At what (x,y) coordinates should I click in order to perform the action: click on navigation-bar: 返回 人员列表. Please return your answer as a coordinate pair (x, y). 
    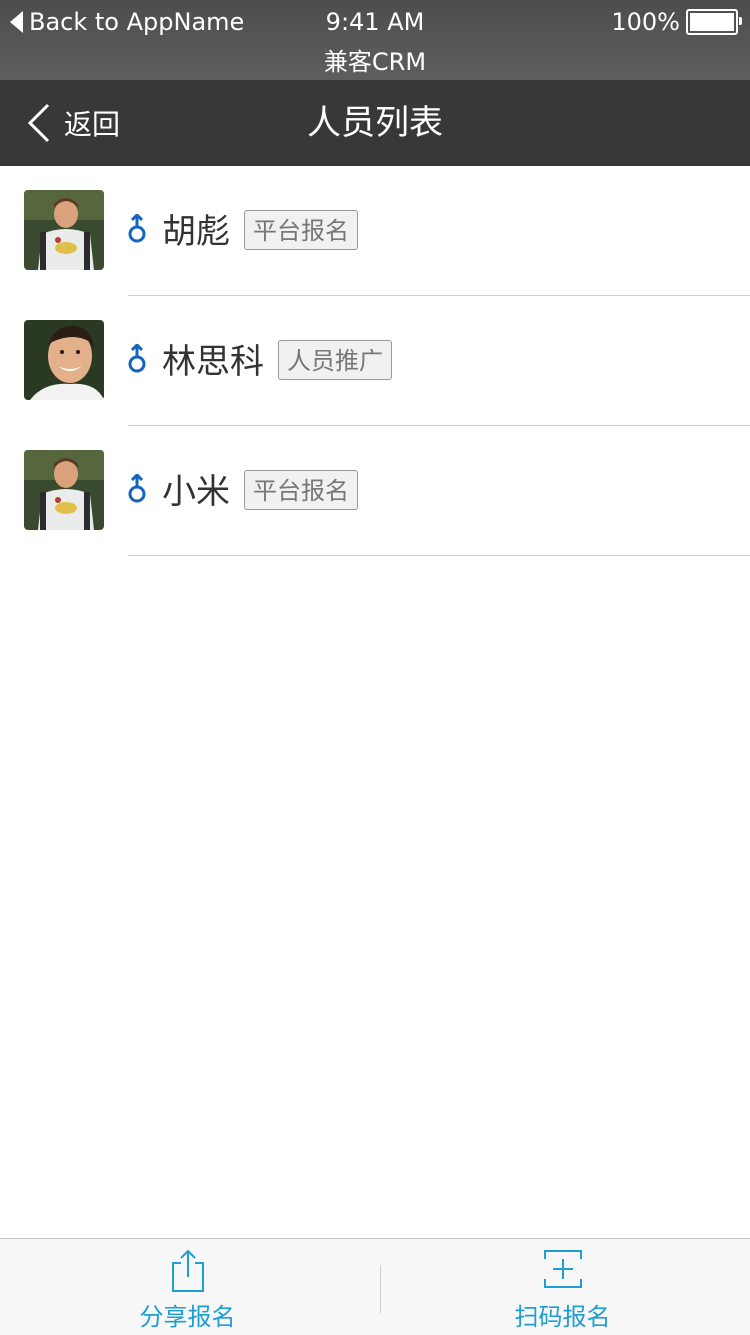
    Looking at the image, I should click on (375, 123).